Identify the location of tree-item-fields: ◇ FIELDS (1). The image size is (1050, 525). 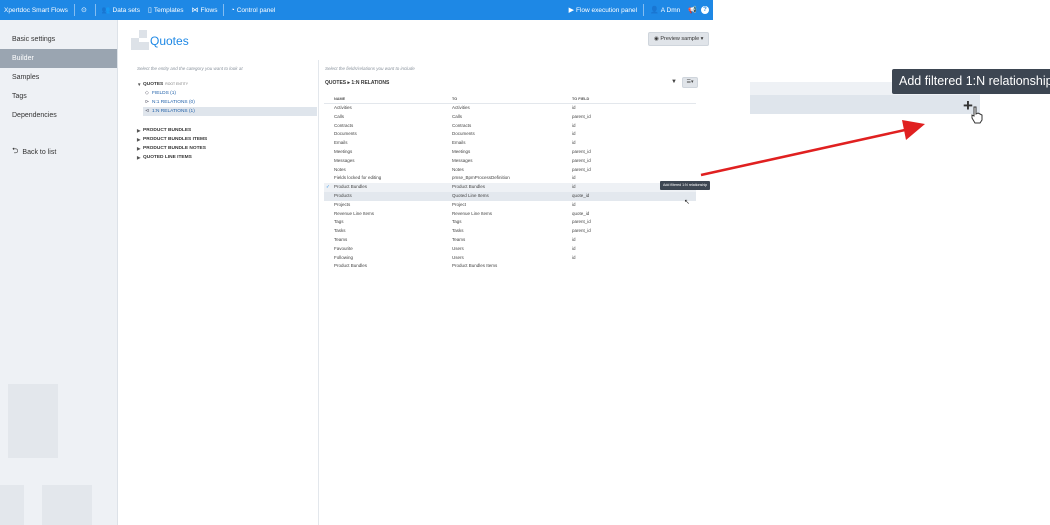
(228, 93).